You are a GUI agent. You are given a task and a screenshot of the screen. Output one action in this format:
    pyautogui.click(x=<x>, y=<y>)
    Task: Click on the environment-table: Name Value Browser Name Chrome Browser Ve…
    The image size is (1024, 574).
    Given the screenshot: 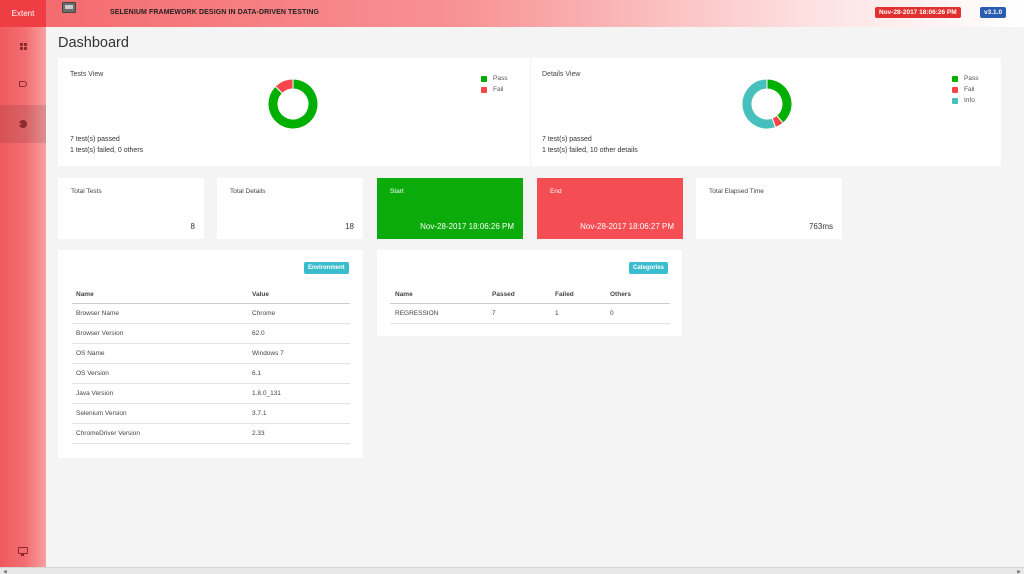 What is the action you would take?
    pyautogui.click(x=211, y=365)
    